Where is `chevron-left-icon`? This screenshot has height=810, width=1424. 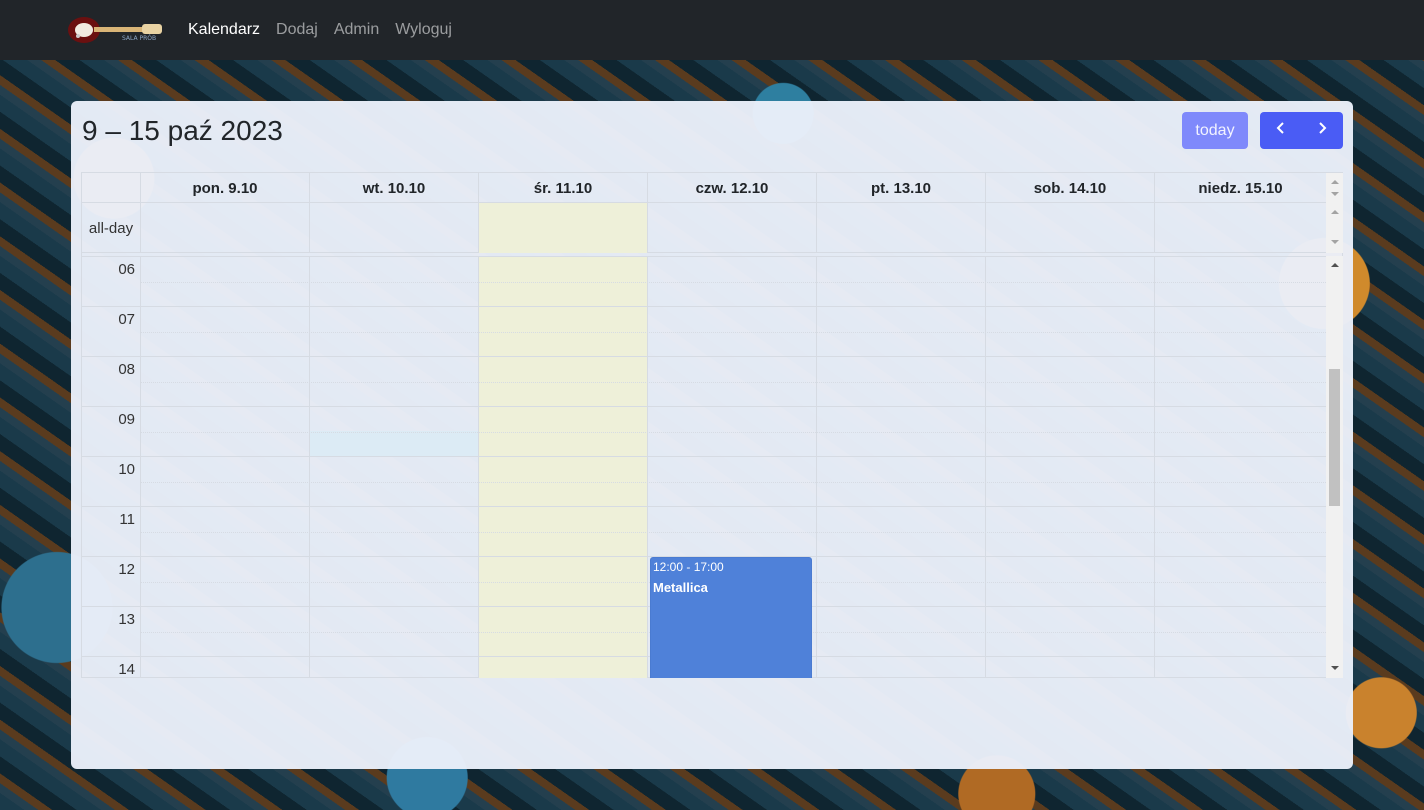 chevron-left-icon is located at coordinates (1281, 130).